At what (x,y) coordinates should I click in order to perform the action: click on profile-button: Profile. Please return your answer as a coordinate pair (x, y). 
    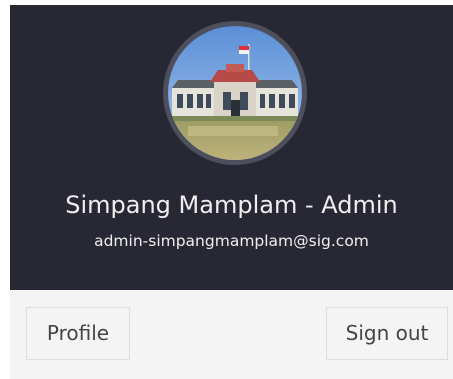
    Looking at the image, I should click on (78, 333).